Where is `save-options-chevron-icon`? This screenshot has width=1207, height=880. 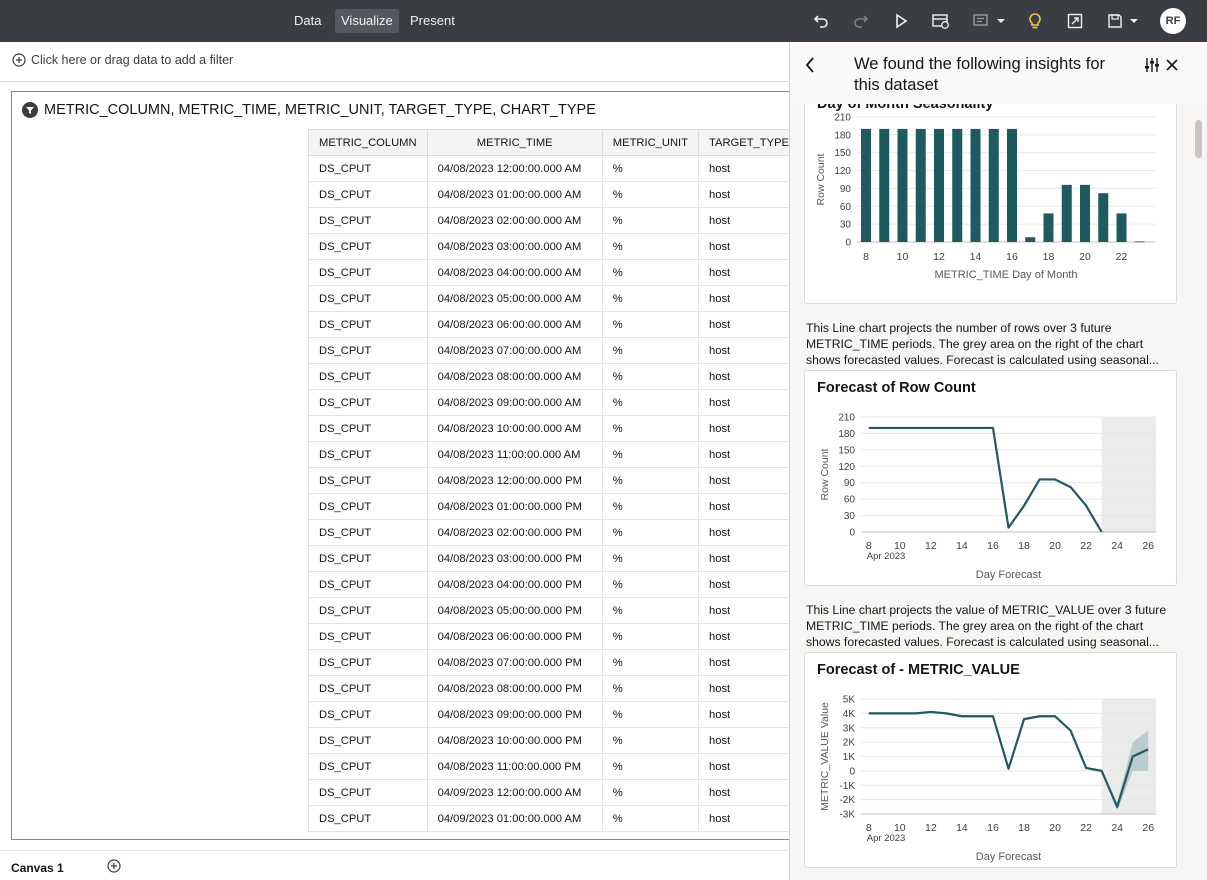 save-options-chevron-icon is located at coordinates (1134, 21).